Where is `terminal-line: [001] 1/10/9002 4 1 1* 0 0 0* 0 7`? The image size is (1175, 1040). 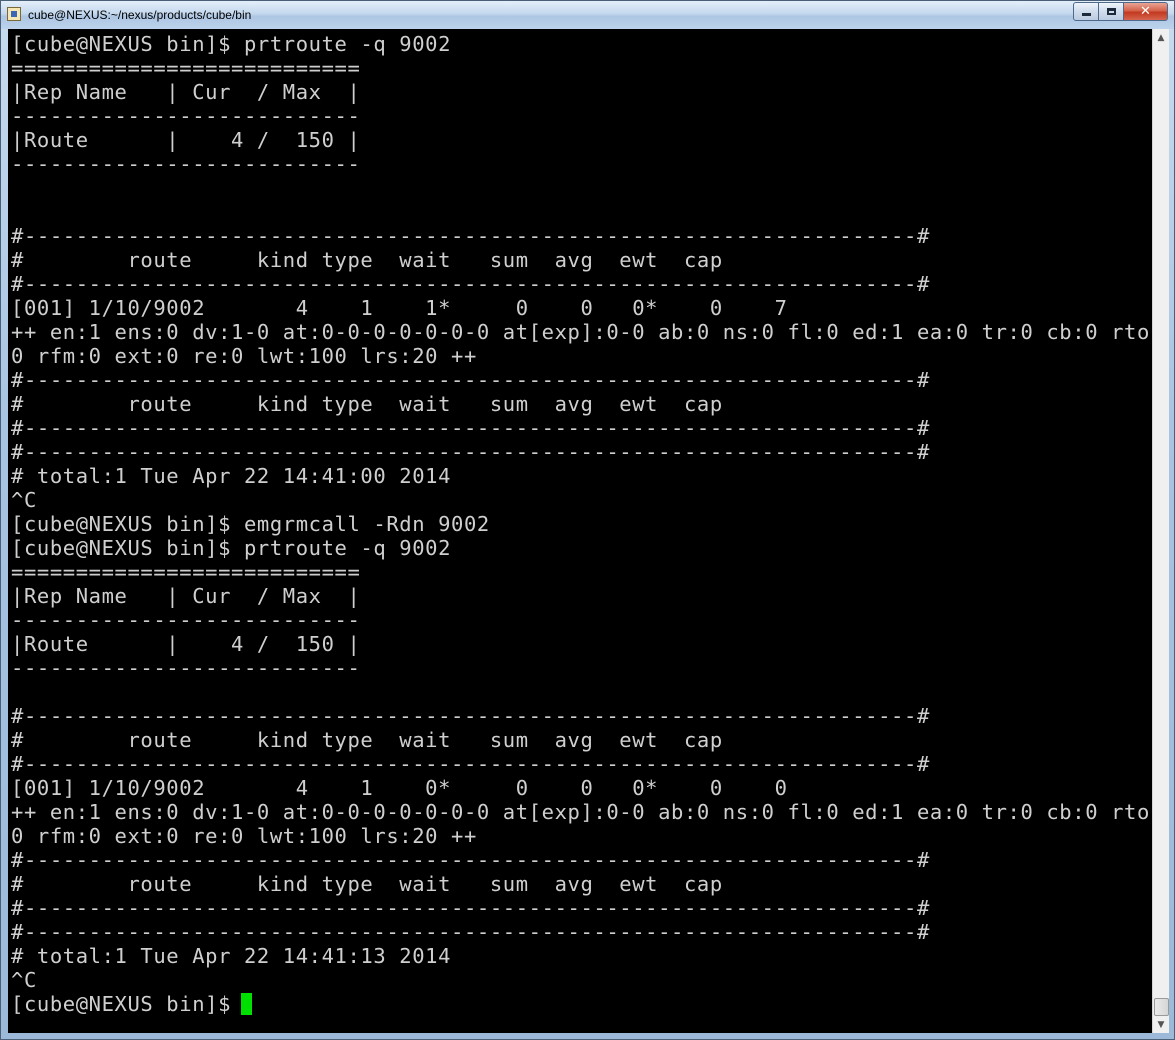
terminal-line: [001] 1/10/9002 4 1 1* 0 0 0* 0 7 is located at coordinates (399, 308).